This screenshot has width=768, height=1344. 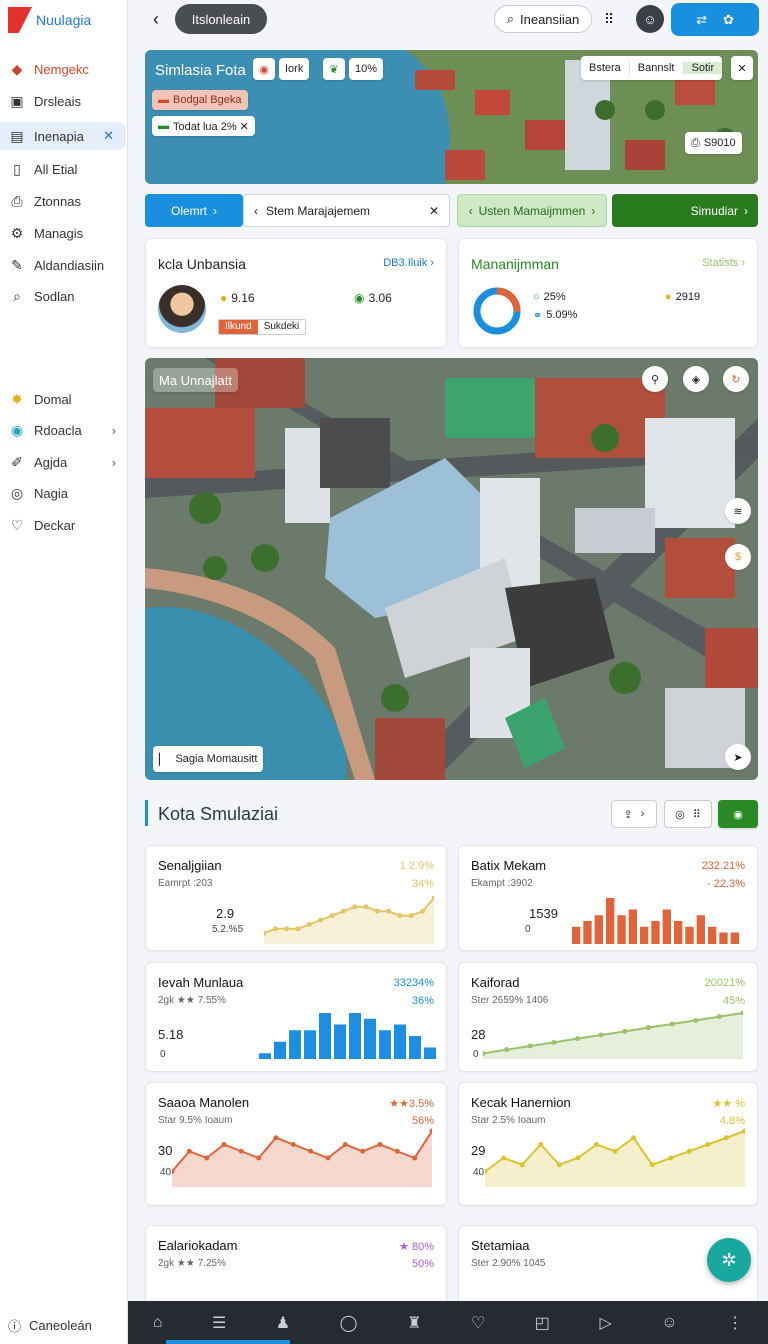 What do you see at coordinates (51, 462) in the screenshot?
I see `sidebar-item-label: Agjda` at bounding box center [51, 462].